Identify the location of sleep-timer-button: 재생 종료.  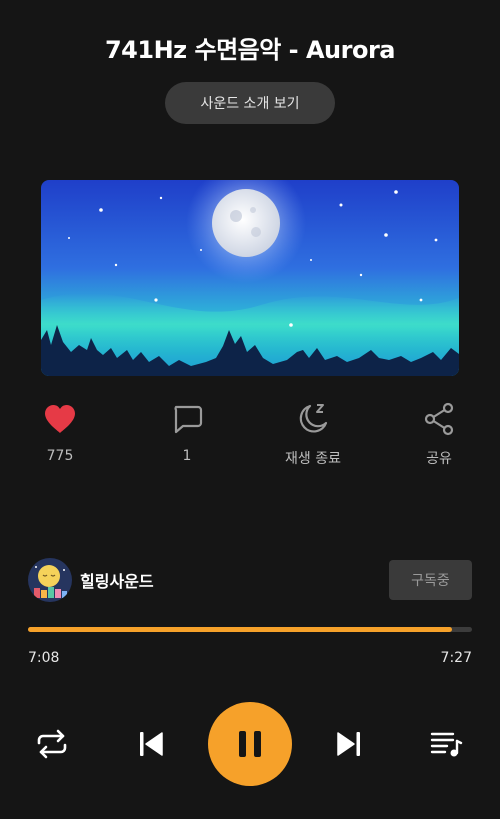
(313, 437).